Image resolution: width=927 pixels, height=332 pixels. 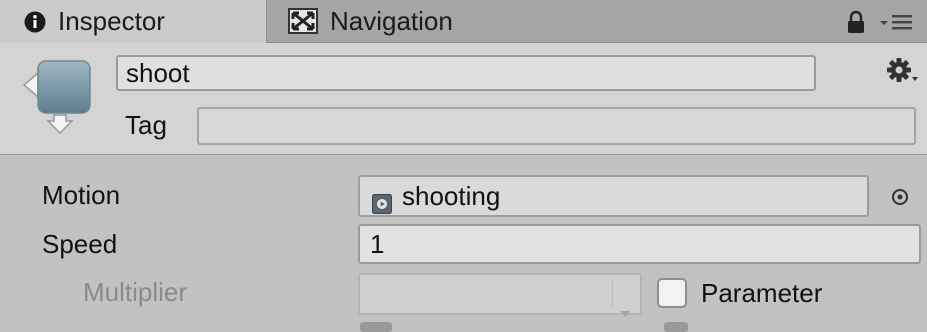 What do you see at coordinates (80, 244) in the screenshot?
I see `speed-label: Speed` at bounding box center [80, 244].